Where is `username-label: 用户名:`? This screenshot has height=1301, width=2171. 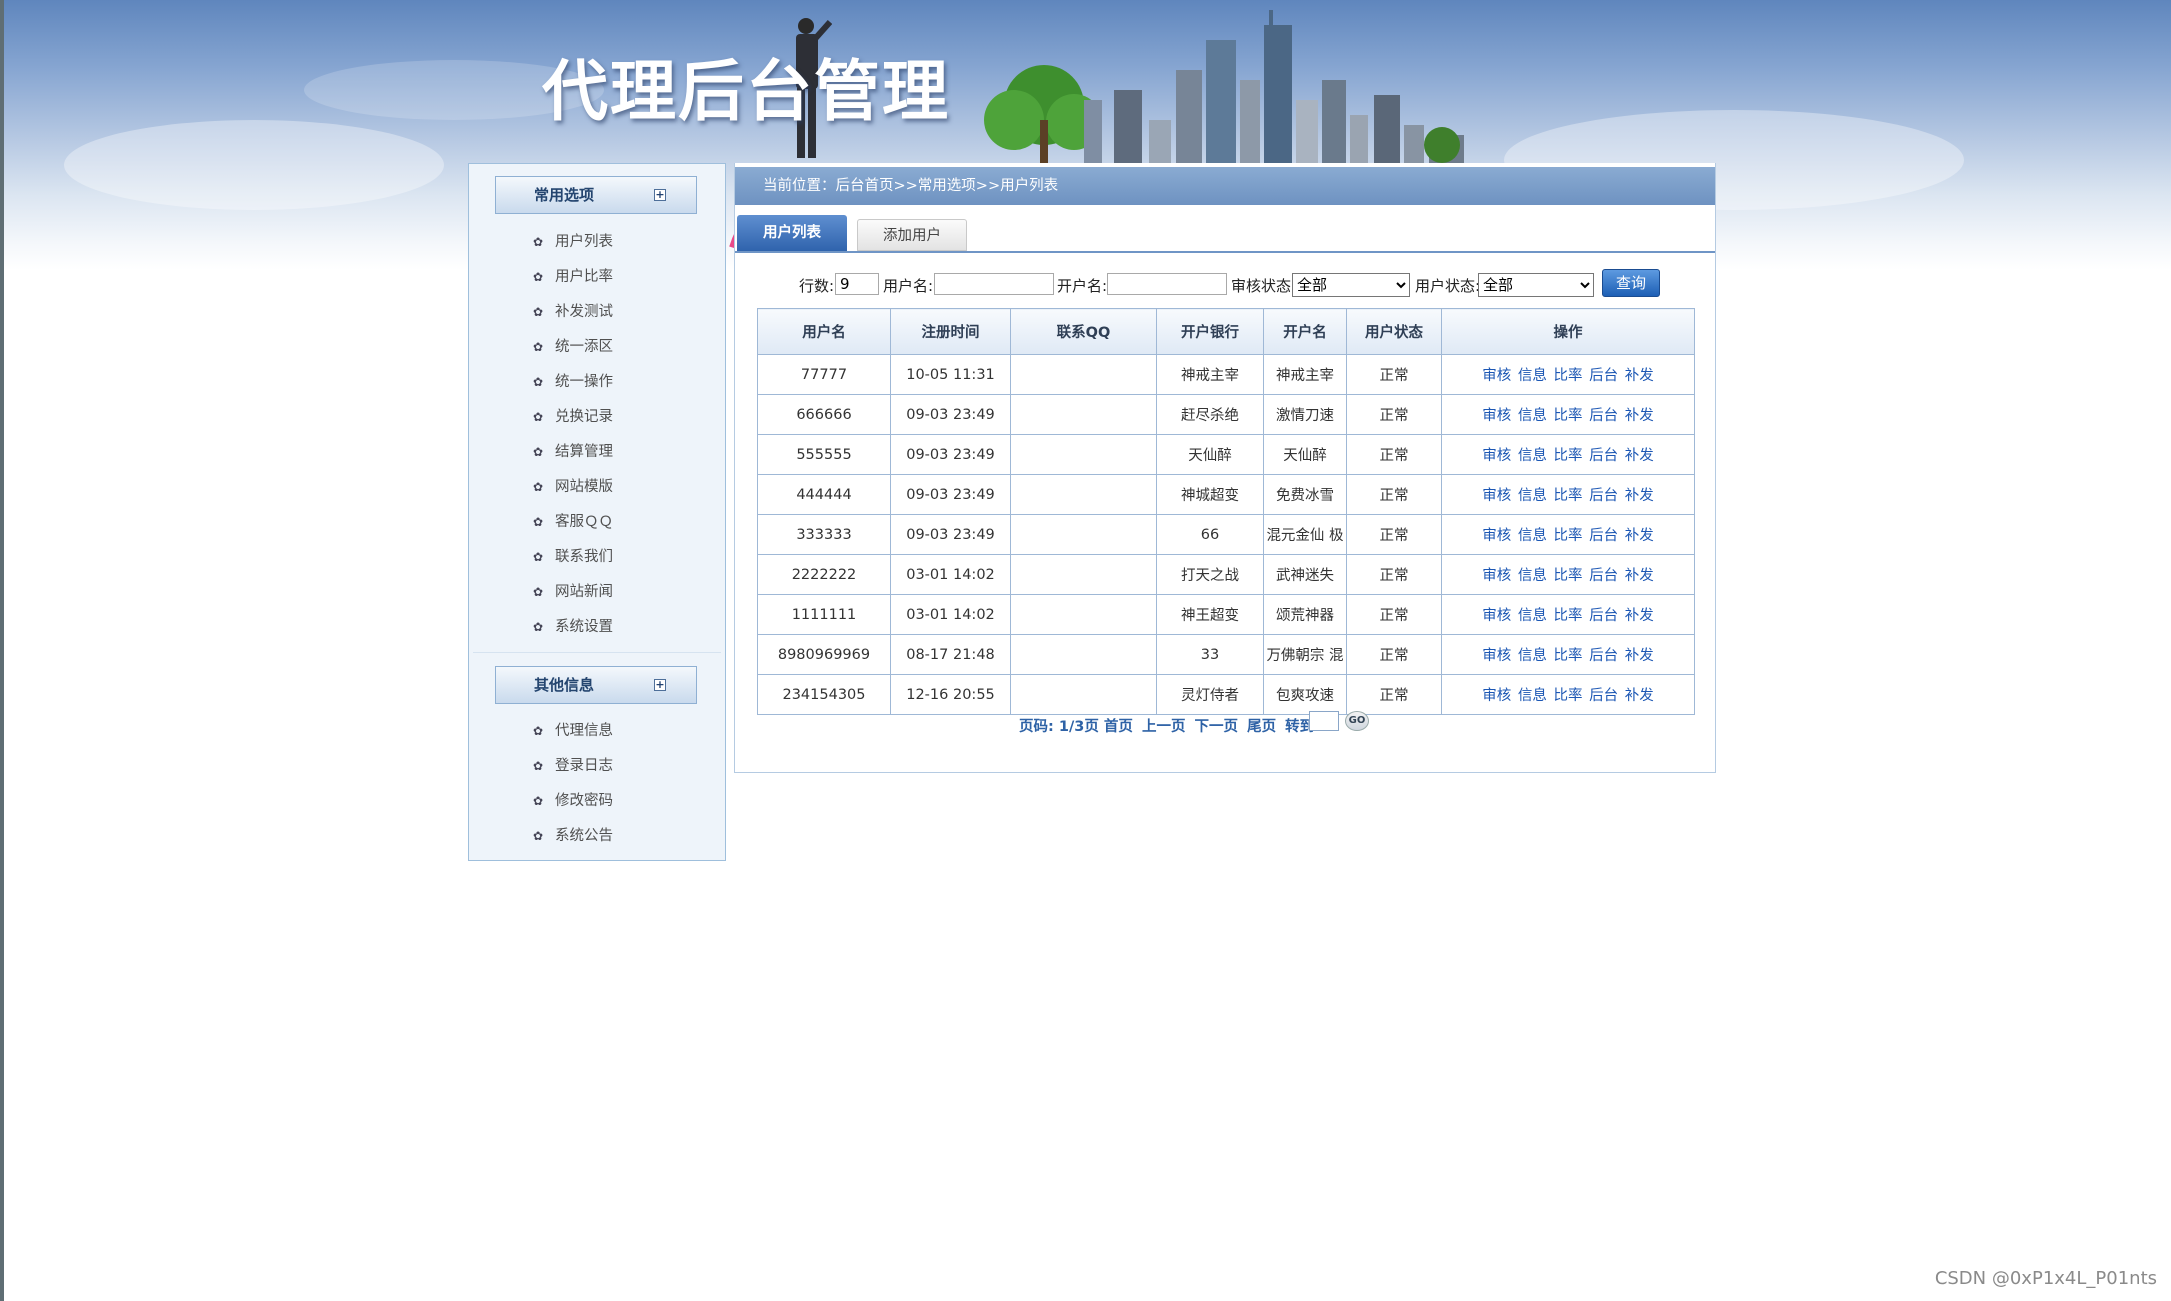 username-label: 用户名: is located at coordinates (908, 286).